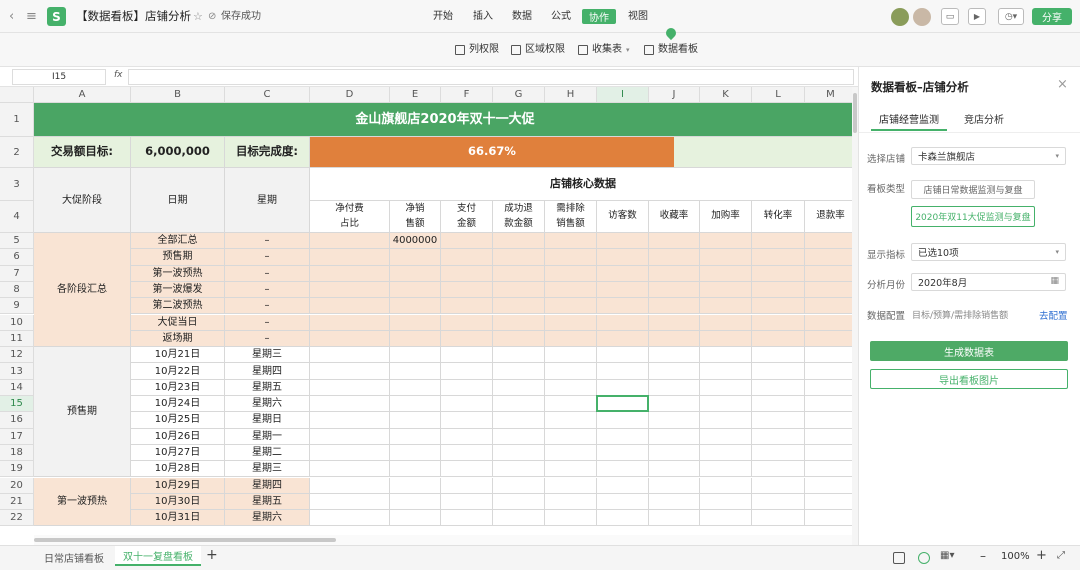 This screenshot has height=570, width=1080. I want to click on menu-start: 开始, so click(443, 16).